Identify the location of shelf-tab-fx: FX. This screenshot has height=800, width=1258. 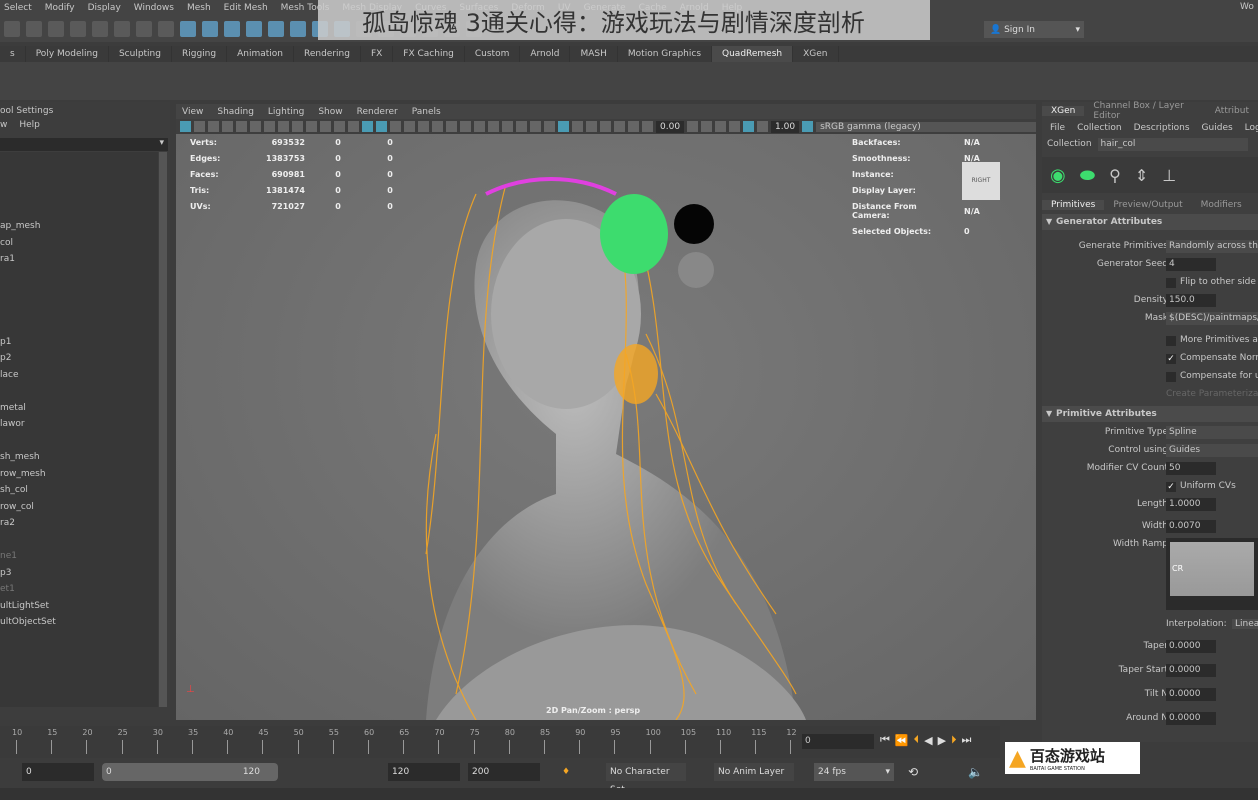
(377, 54).